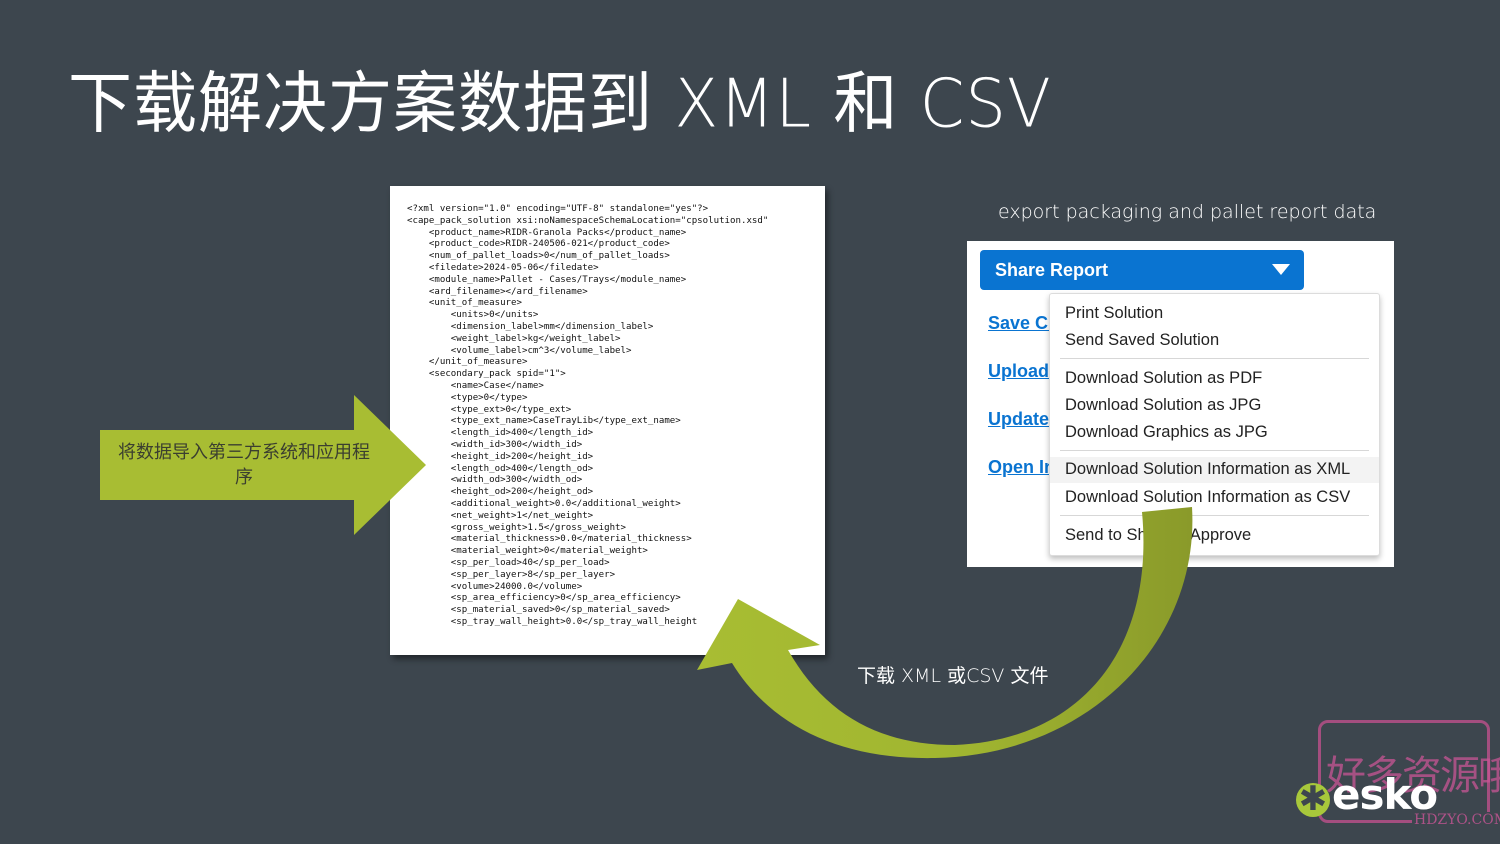 This screenshot has height=844, width=1500. I want to click on import-arrow-label: 将数据导入第三方系统和应用程序, so click(244, 465).